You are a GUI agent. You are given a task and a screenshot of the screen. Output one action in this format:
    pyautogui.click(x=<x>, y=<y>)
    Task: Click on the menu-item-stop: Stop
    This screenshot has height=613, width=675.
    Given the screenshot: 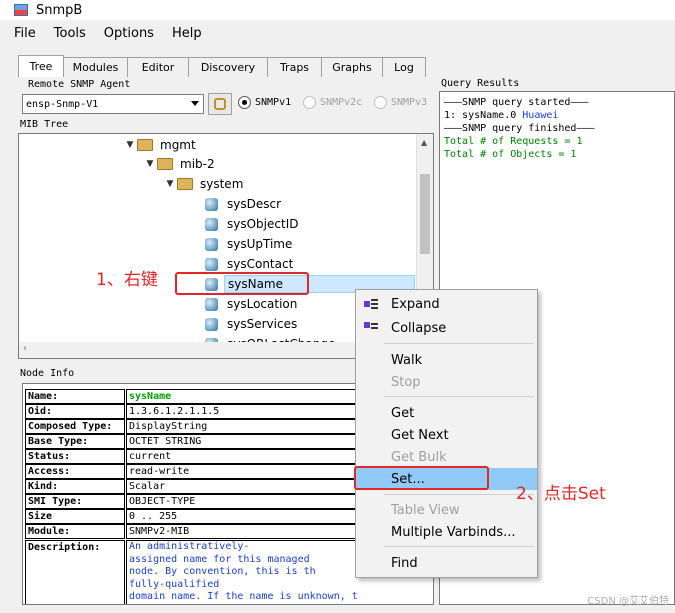 What is the action you would take?
    pyautogui.click(x=406, y=382)
    